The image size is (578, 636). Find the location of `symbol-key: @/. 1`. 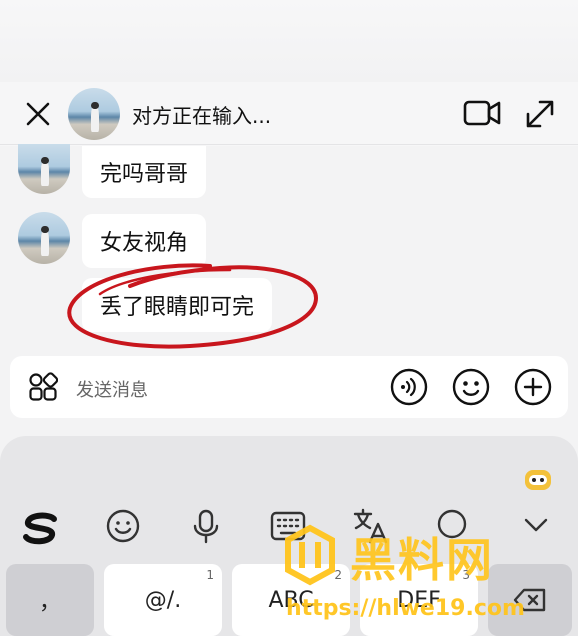

symbol-key: @/. 1 is located at coordinates (163, 600).